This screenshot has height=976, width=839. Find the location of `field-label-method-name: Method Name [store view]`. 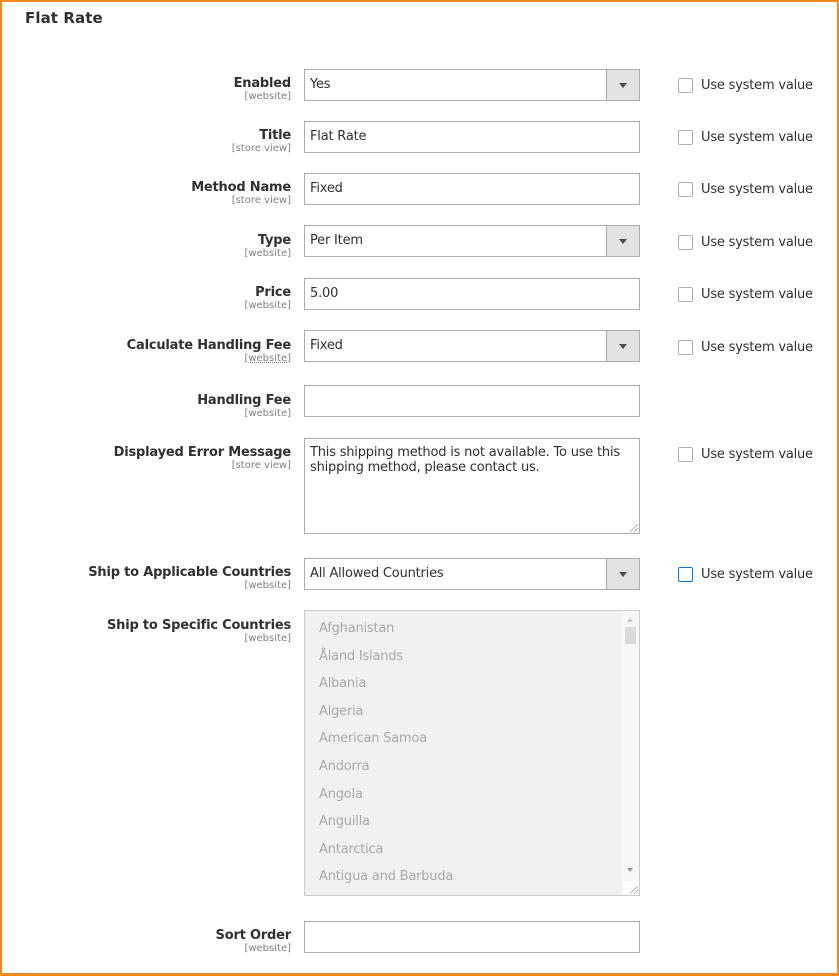

field-label-method-name: Method Name [store view] is located at coordinates (145, 193).